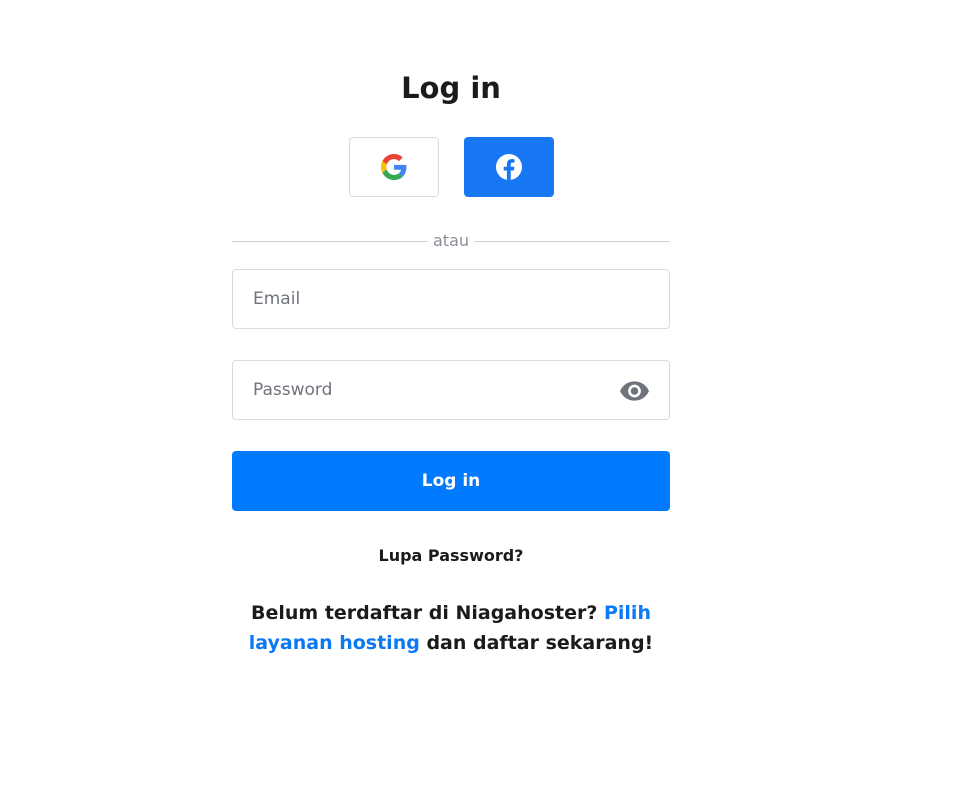 Image resolution: width=957 pixels, height=786 pixels. I want to click on divider-text: atau, so click(451, 240).